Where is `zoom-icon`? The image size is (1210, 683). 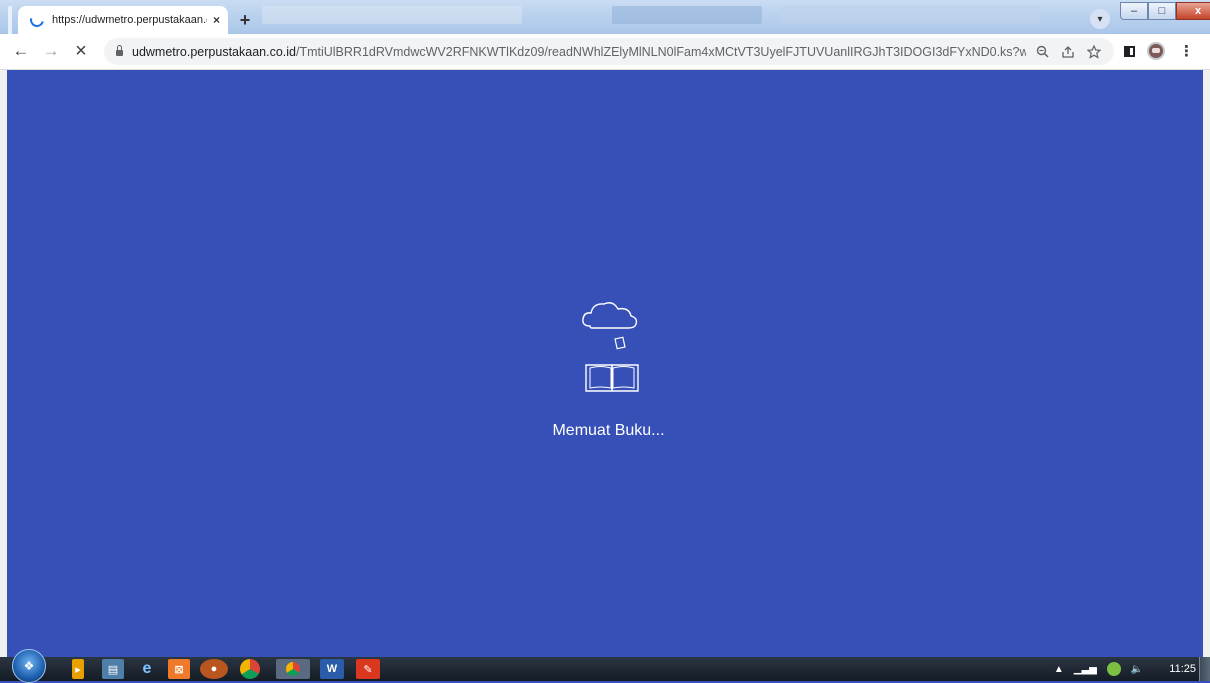
zoom-icon is located at coordinates (1042, 52).